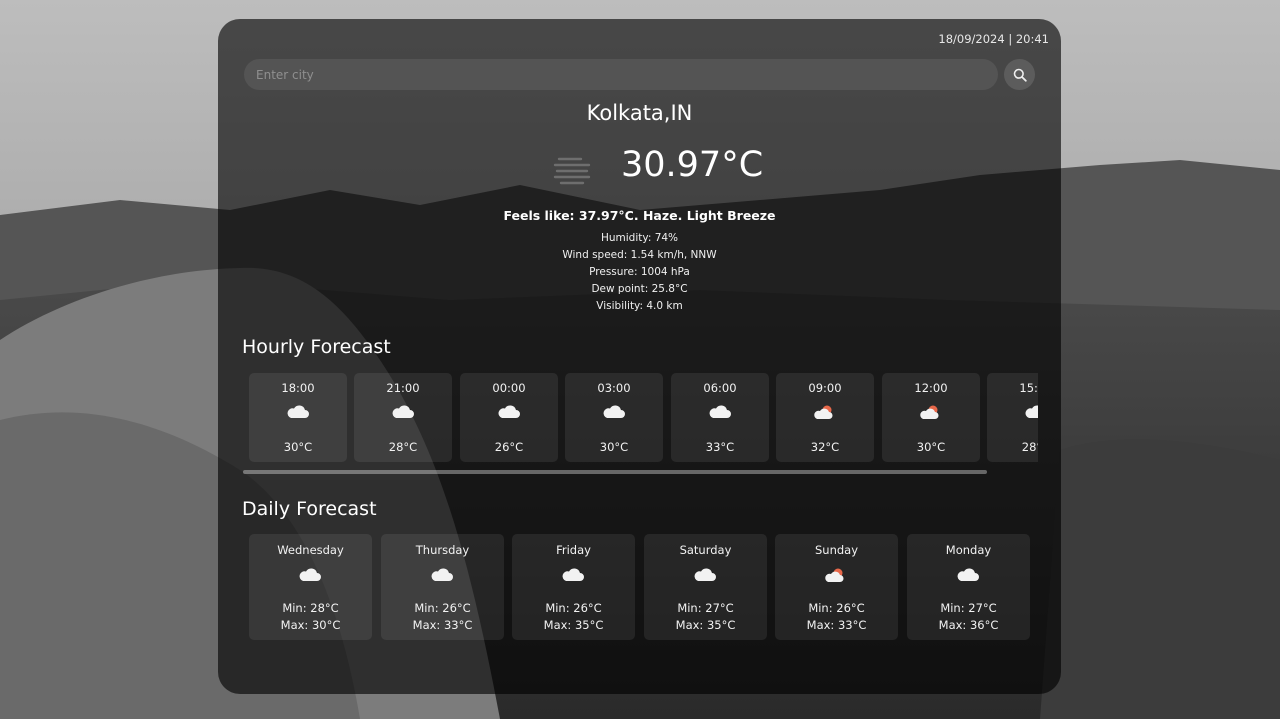 This screenshot has height=719, width=1280. Describe the element at coordinates (310, 608) in the screenshot. I see `day-min-temp: Min: 28°C` at that location.